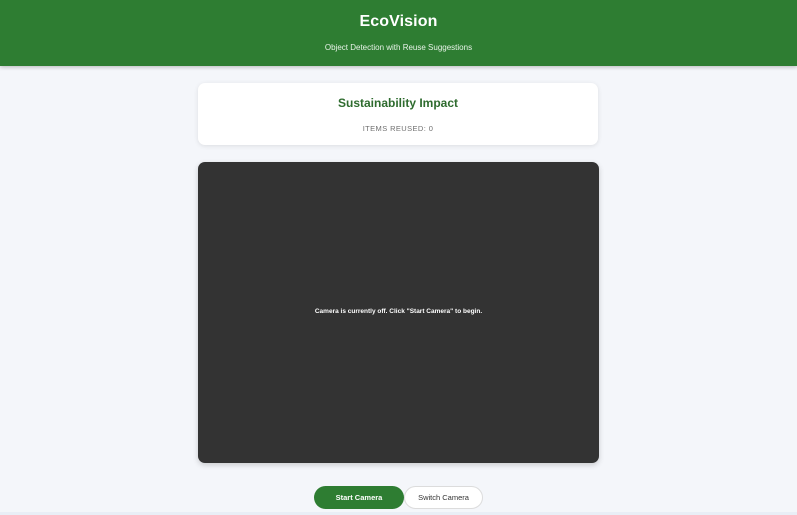 Image resolution: width=797 pixels, height=515 pixels. I want to click on app-title: EcoVision, so click(398, 21).